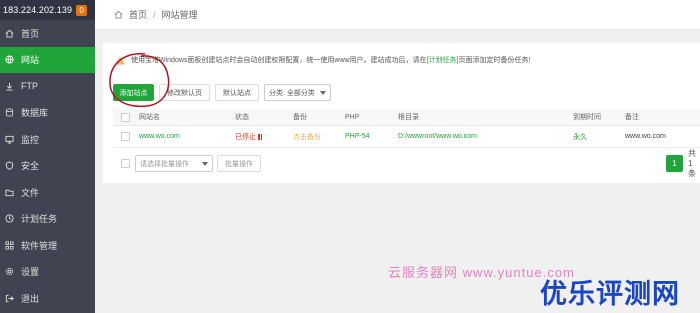  Describe the element at coordinates (580, 136) in the screenshot. I see `expire-link: 永久` at that location.